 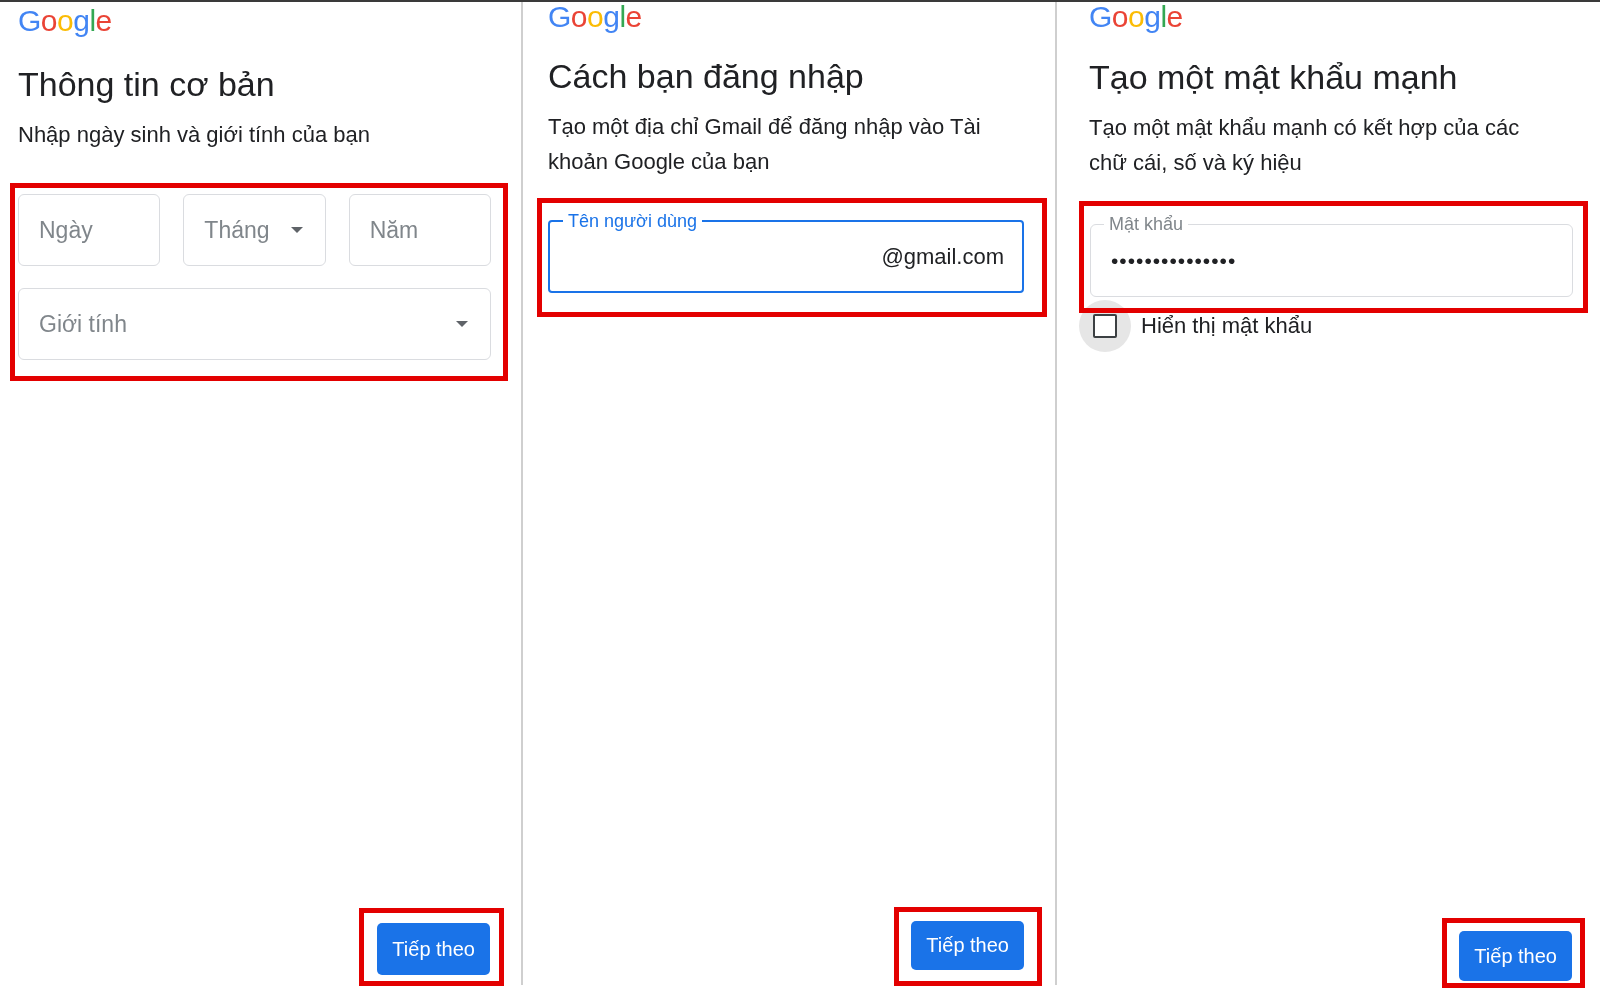 What do you see at coordinates (1146, 224) in the screenshot?
I see `field-label: Mật khẩu` at bounding box center [1146, 224].